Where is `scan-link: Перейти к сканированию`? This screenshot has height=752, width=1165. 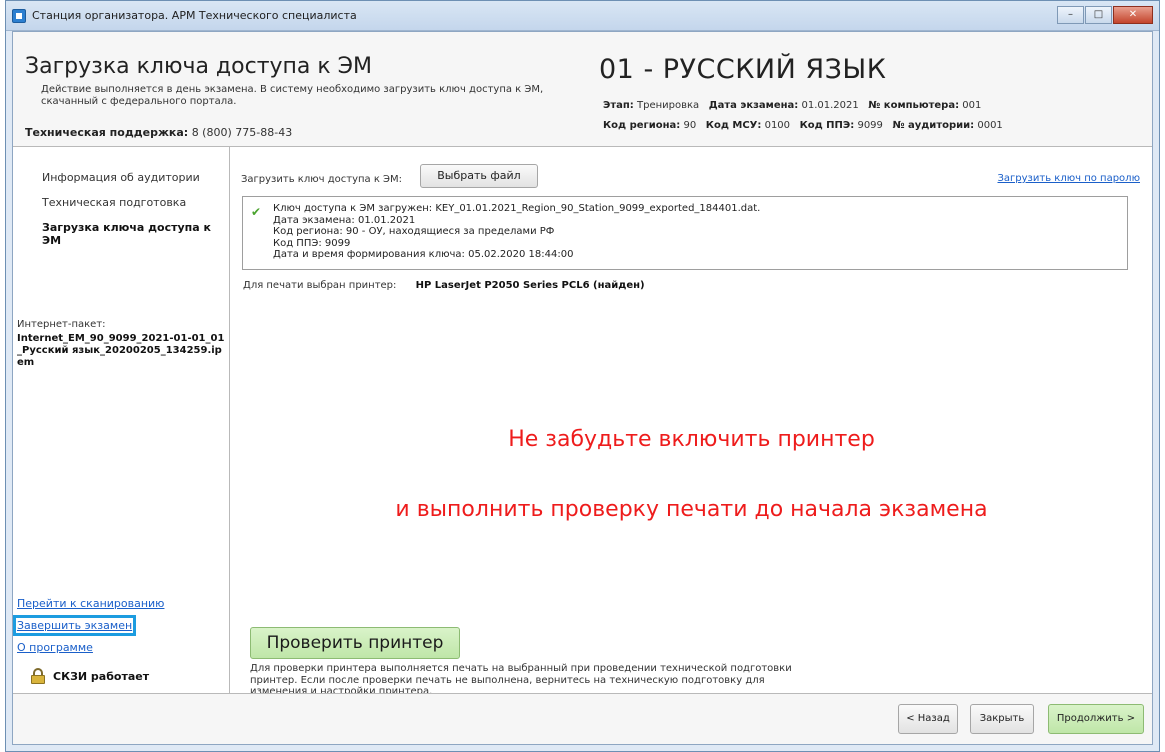 scan-link: Перейти к сканированию is located at coordinates (90, 603).